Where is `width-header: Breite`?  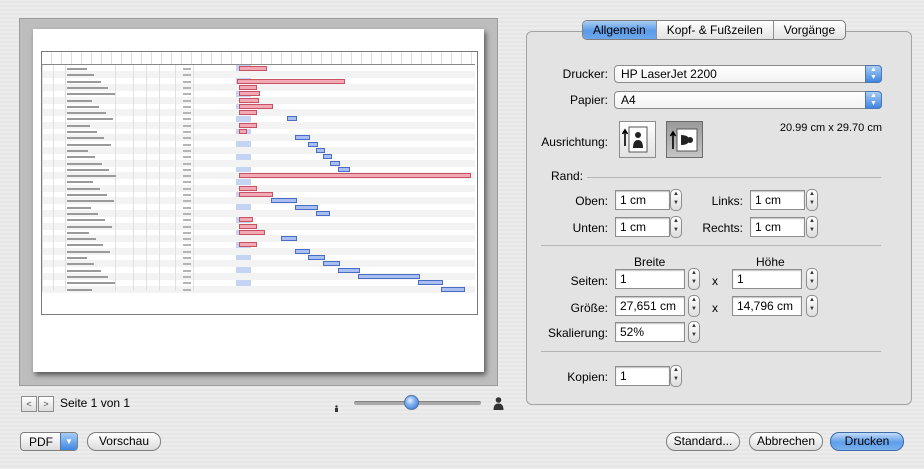 width-header: Breite is located at coordinates (650, 262).